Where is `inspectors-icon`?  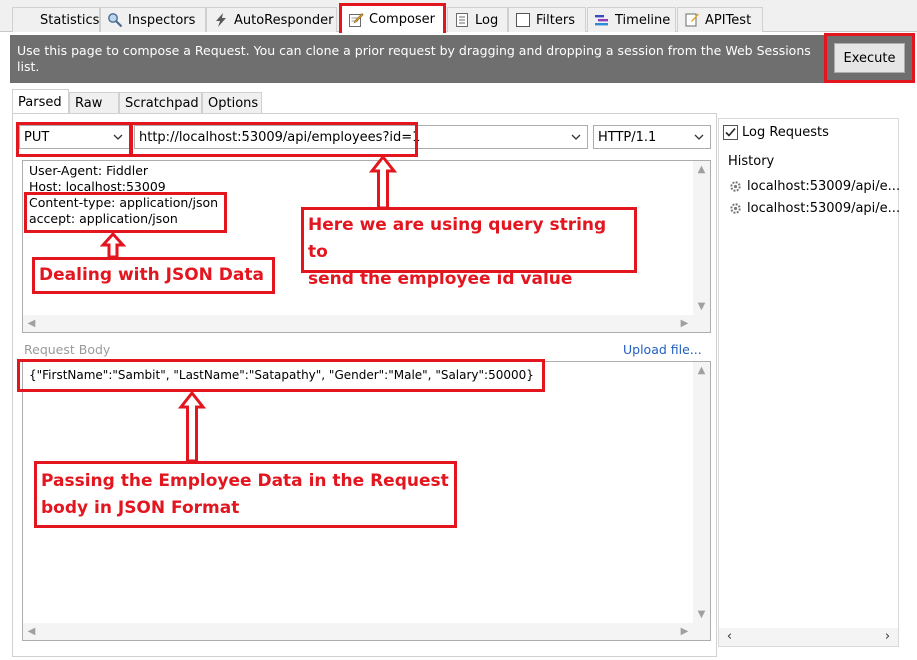 inspectors-icon is located at coordinates (115, 20).